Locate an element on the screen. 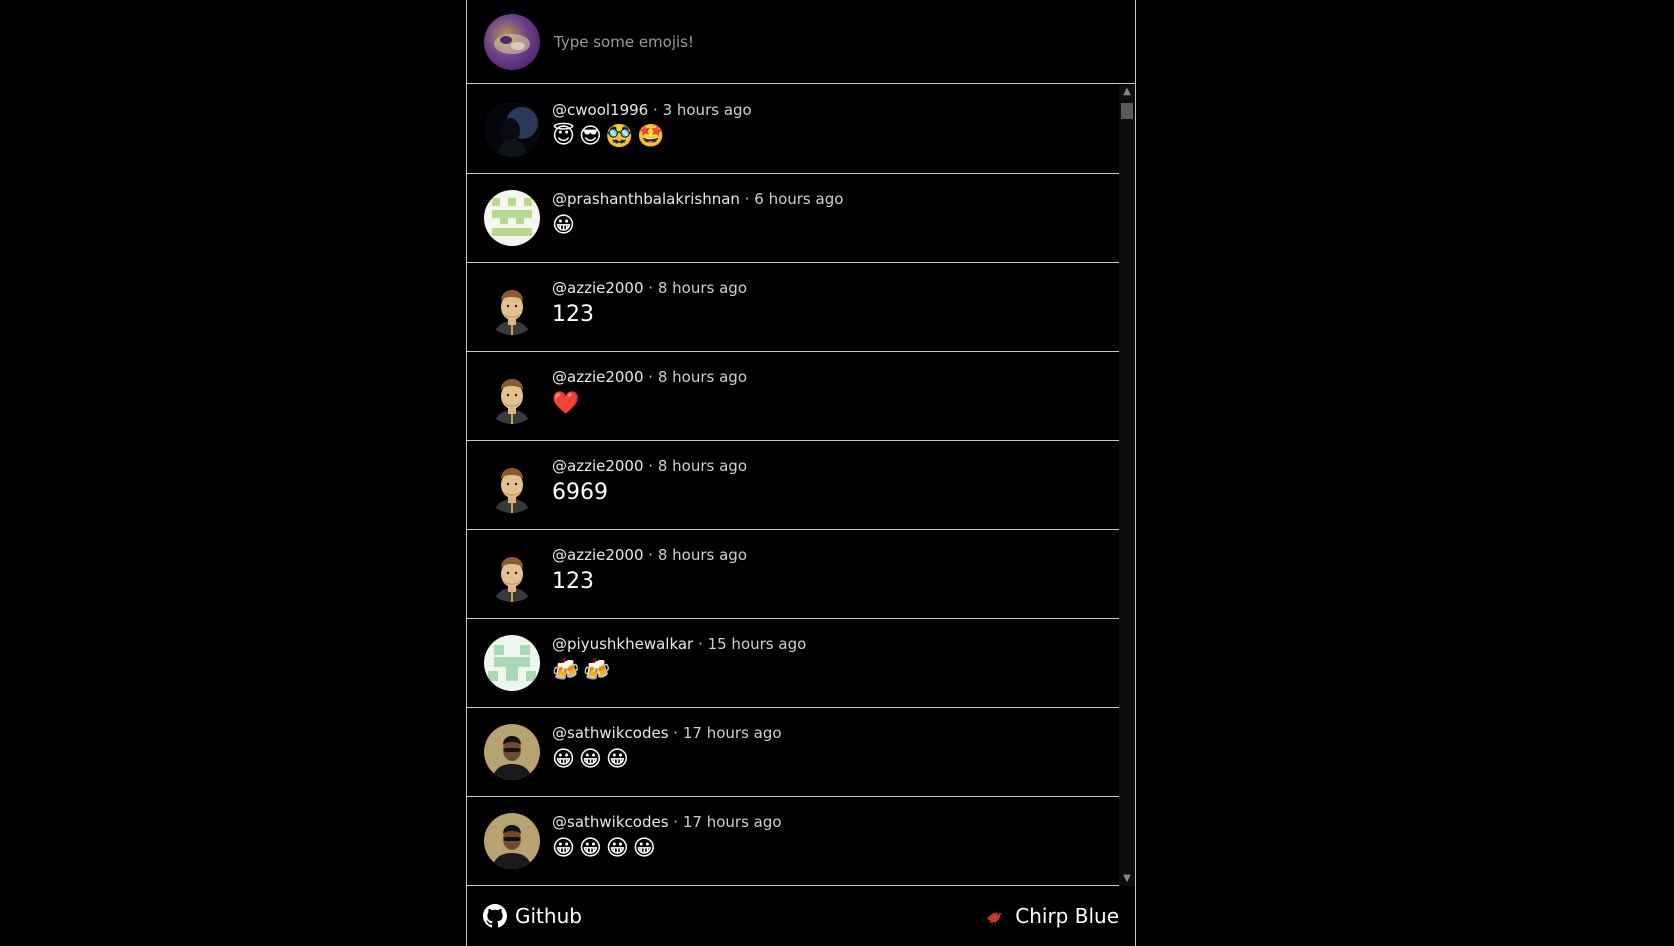 The height and width of the screenshot is (946, 1674). post-item: @cwool1996 · 3 hours ago 😇😎🥸🤩 is located at coordinates (793, 129).